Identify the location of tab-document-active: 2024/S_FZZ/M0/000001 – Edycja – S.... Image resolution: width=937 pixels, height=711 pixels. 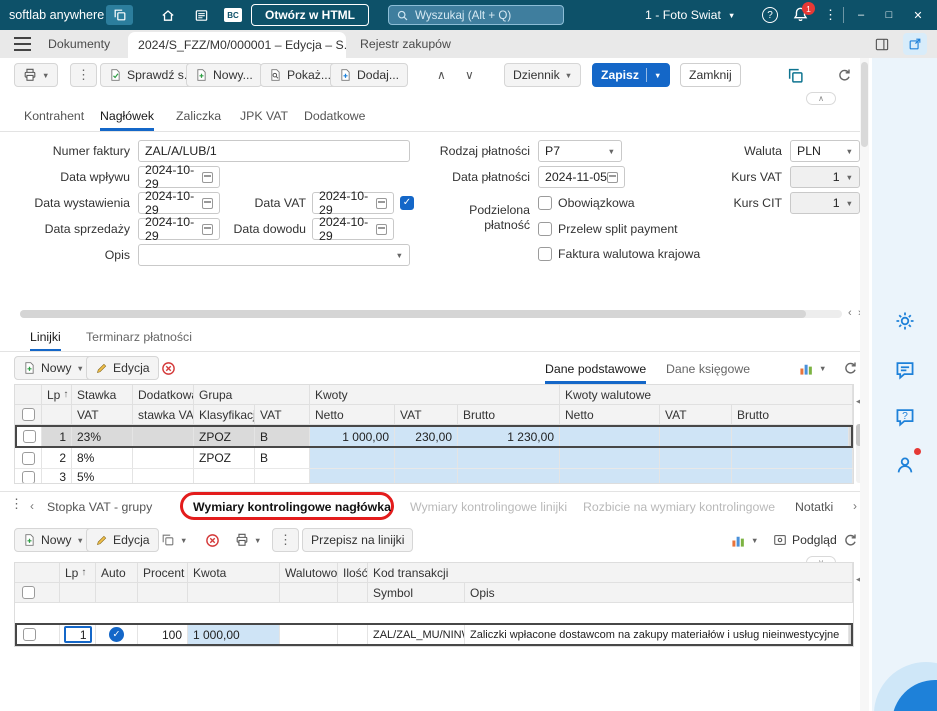
(237, 45).